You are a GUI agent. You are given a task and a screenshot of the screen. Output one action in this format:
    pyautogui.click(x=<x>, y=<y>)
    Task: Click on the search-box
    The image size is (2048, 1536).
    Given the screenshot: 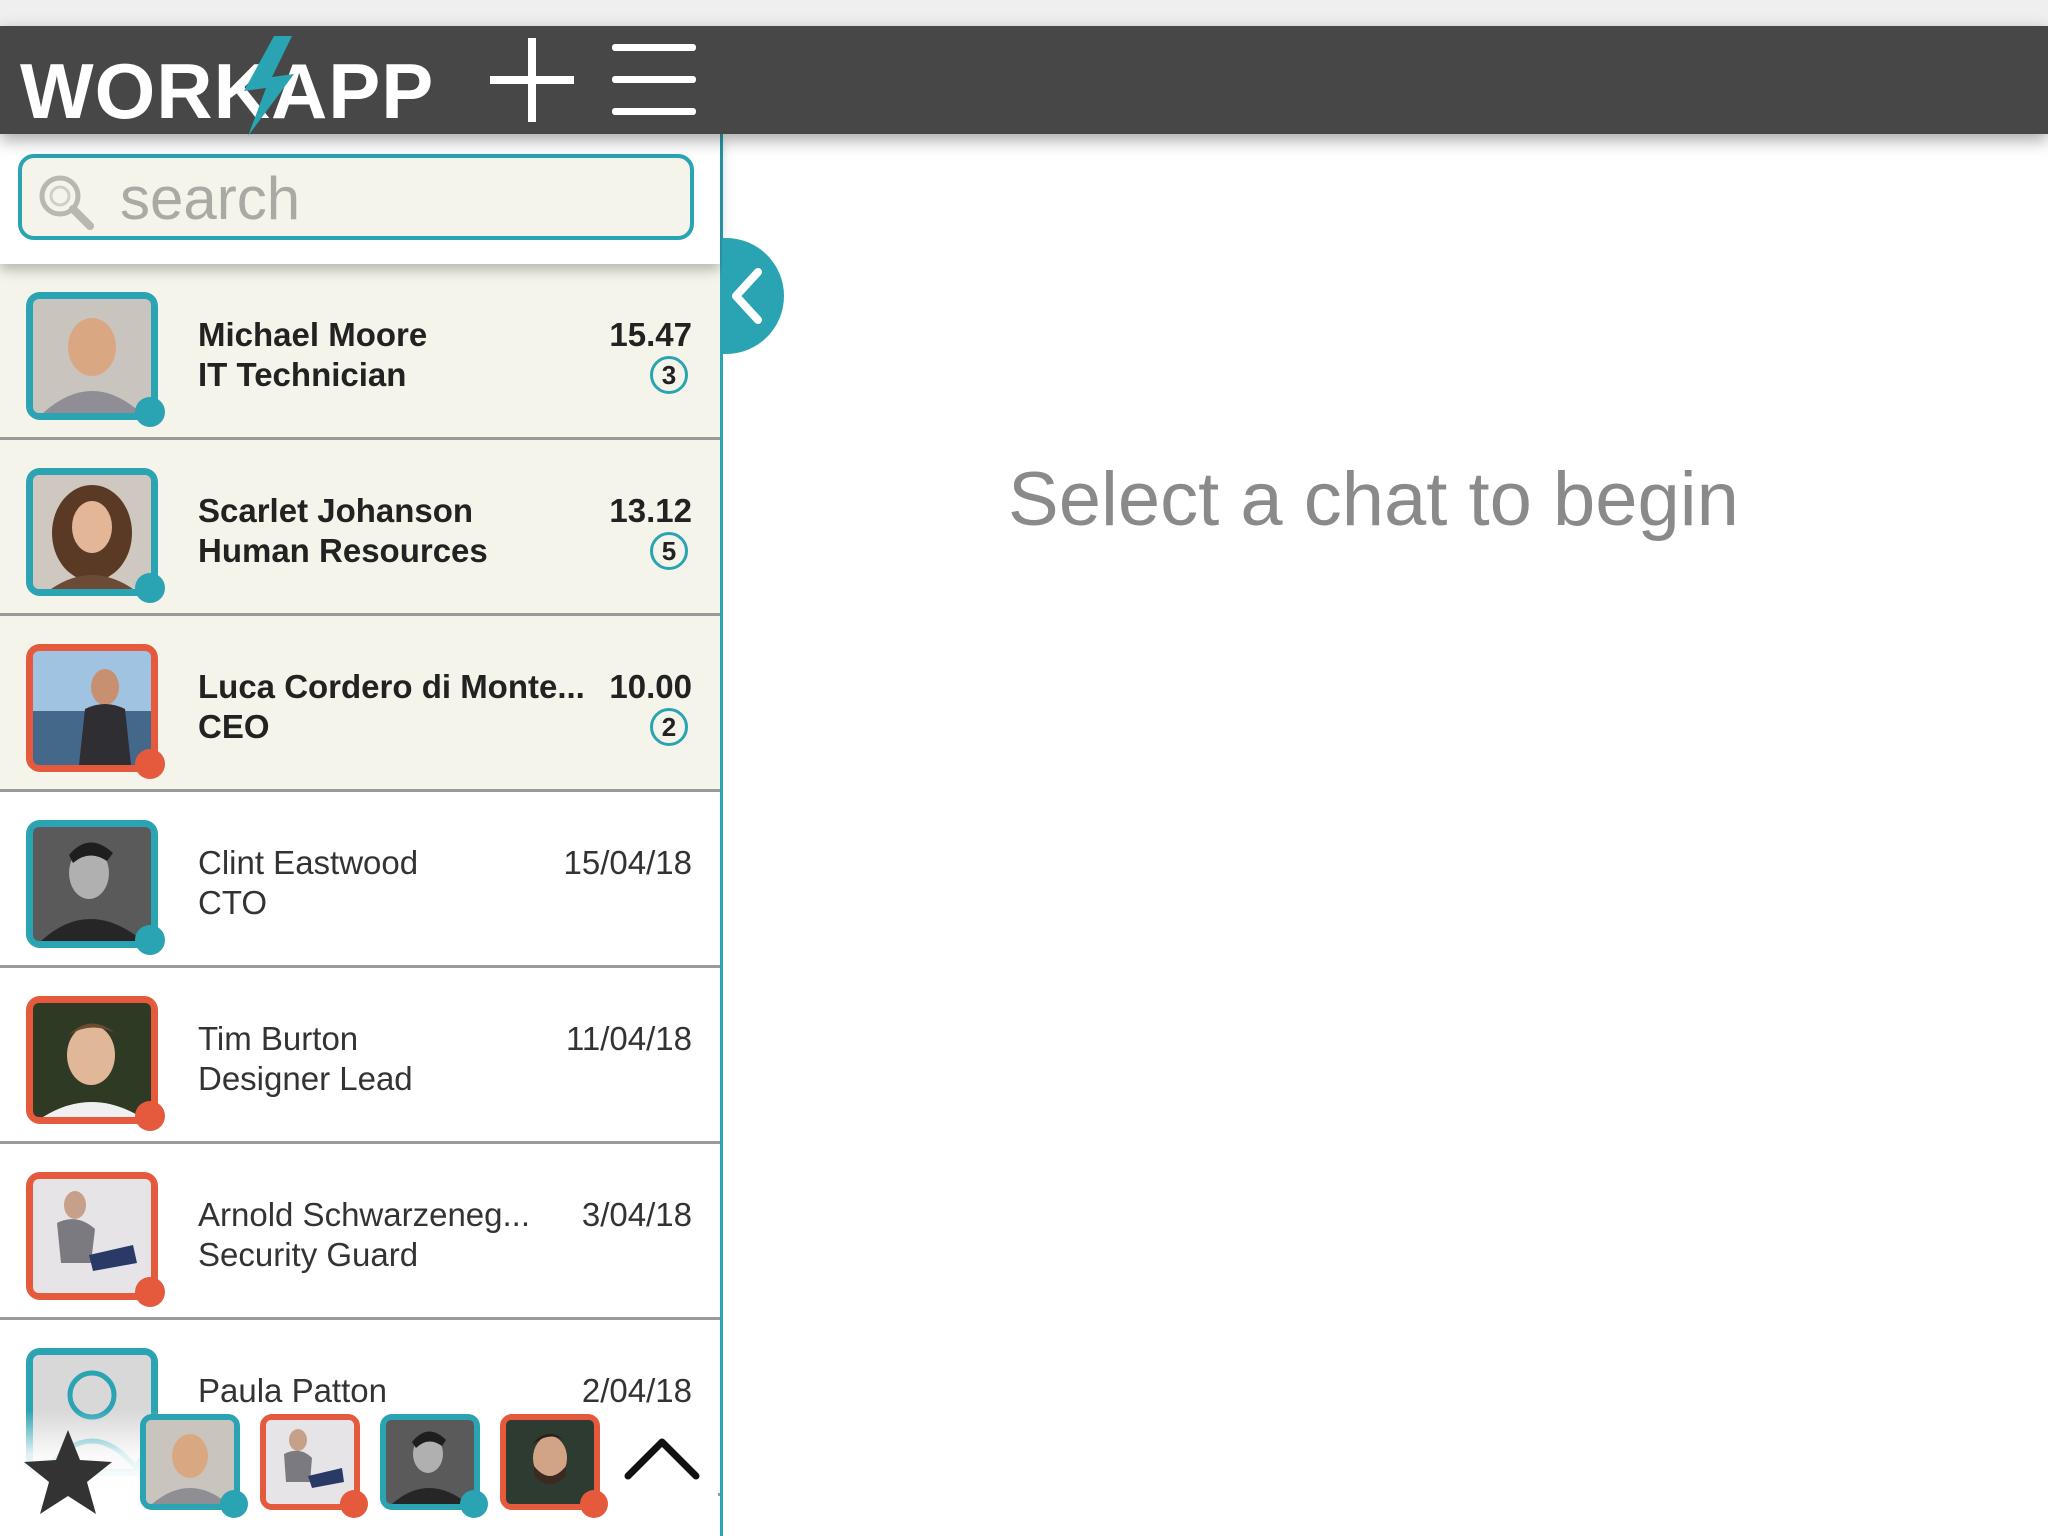 What is the action you would take?
    pyautogui.click(x=356, y=197)
    